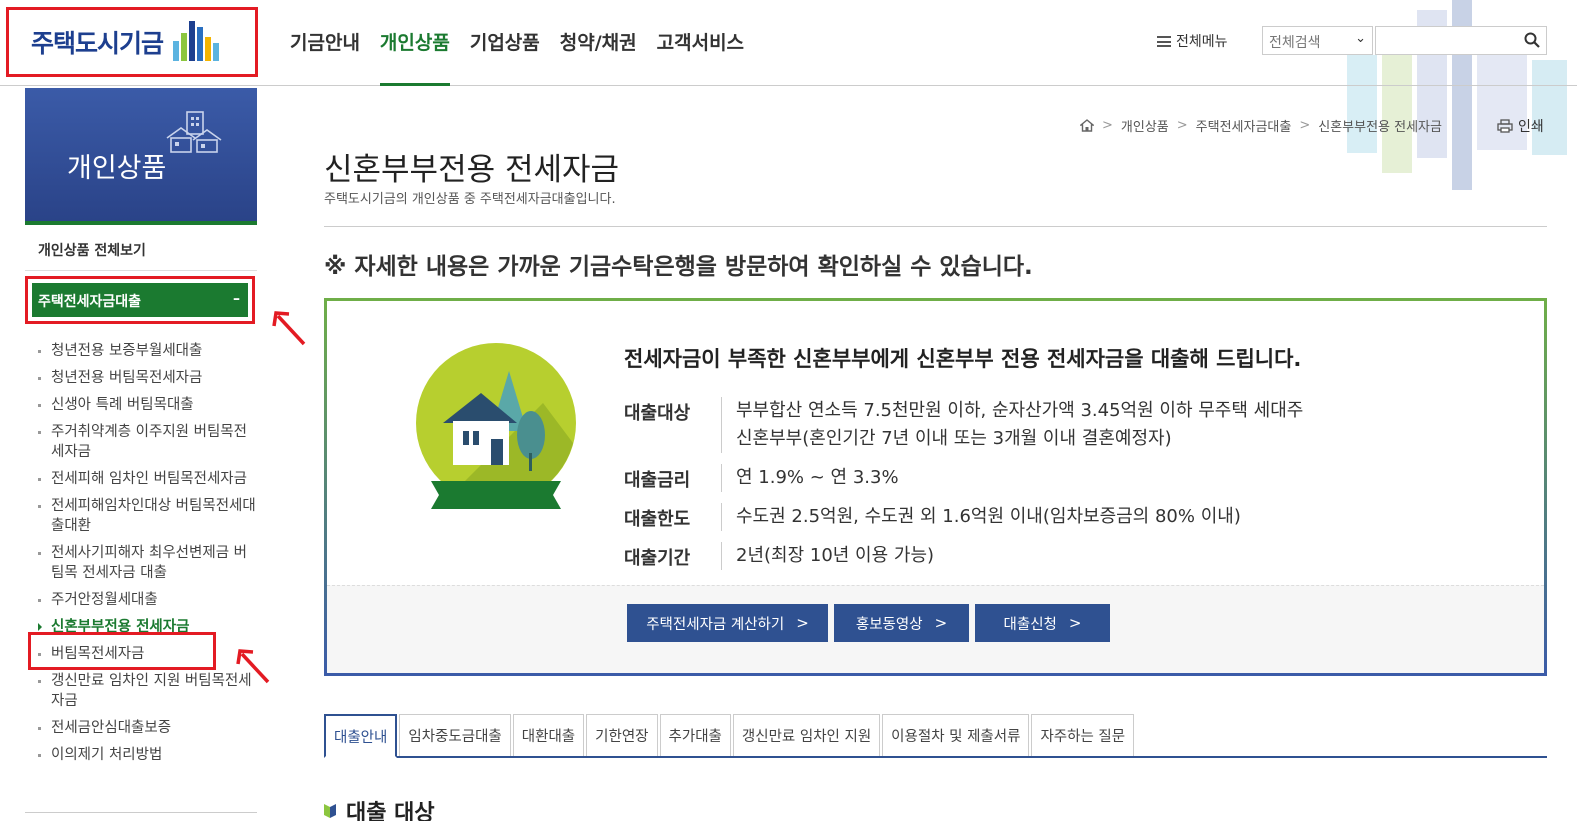 The width and height of the screenshot is (1577, 821). I want to click on button-label: 주택전세자금 계산하기, so click(715, 624).